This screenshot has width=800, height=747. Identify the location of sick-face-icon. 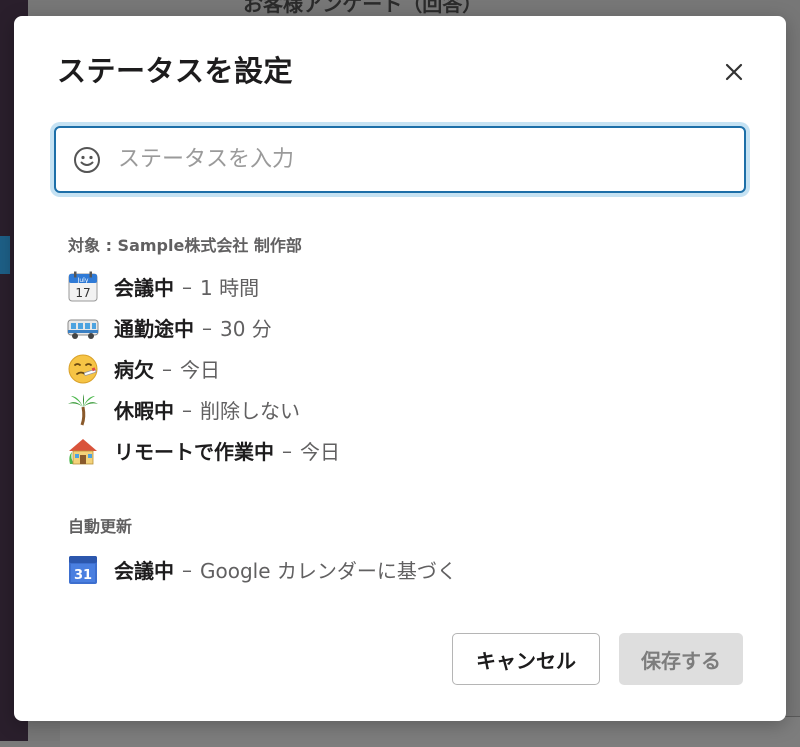
(83, 369).